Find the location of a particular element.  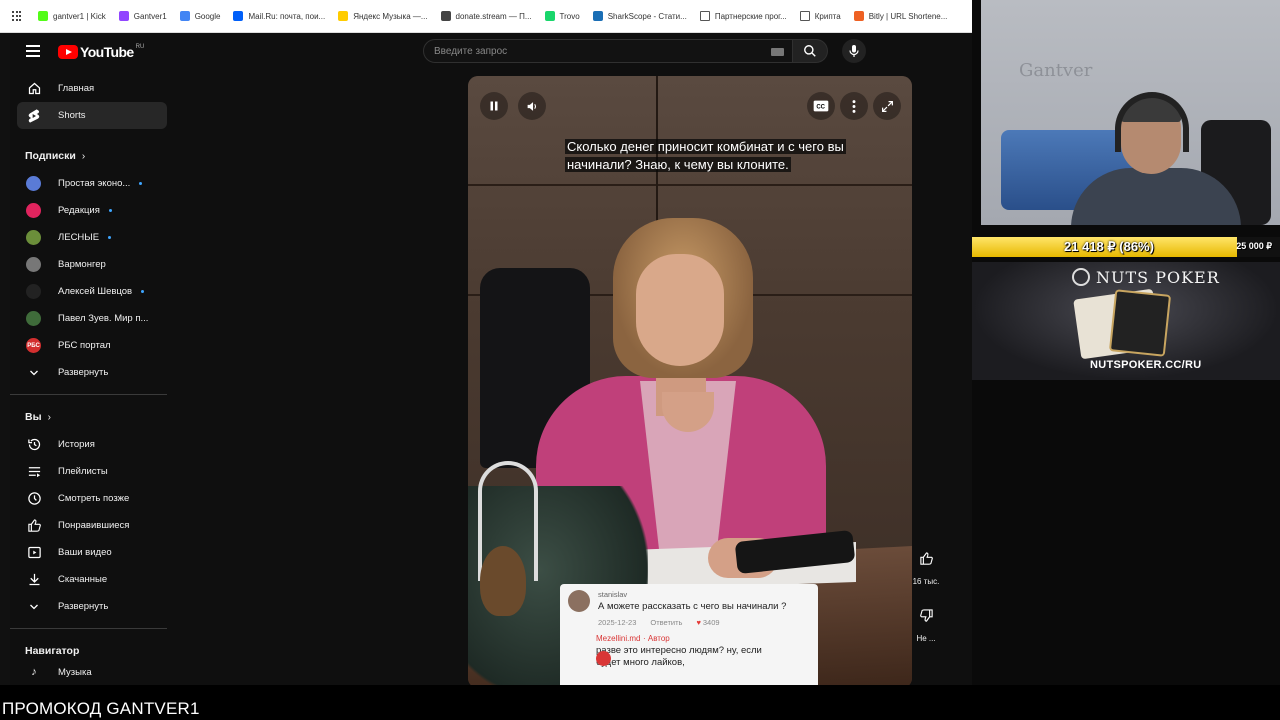

keyboard-icon is located at coordinates (777, 52).